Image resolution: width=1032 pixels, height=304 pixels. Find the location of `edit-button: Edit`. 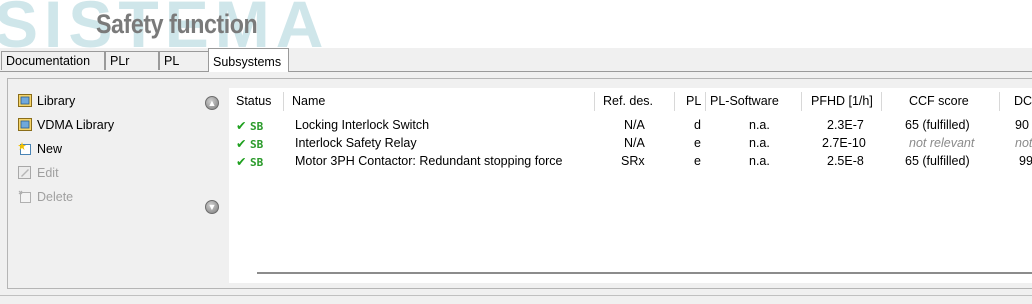

edit-button: Edit is located at coordinates (38, 173).